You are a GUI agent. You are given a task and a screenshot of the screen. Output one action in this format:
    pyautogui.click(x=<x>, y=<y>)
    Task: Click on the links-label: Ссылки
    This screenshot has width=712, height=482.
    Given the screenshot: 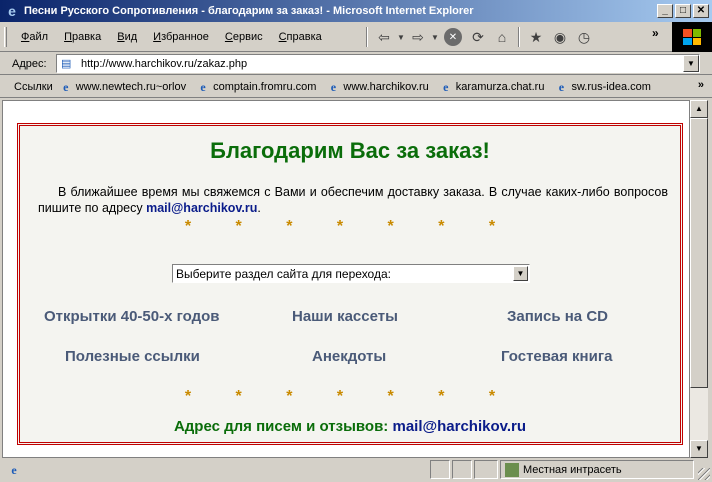 What is the action you would take?
    pyautogui.click(x=33, y=86)
    